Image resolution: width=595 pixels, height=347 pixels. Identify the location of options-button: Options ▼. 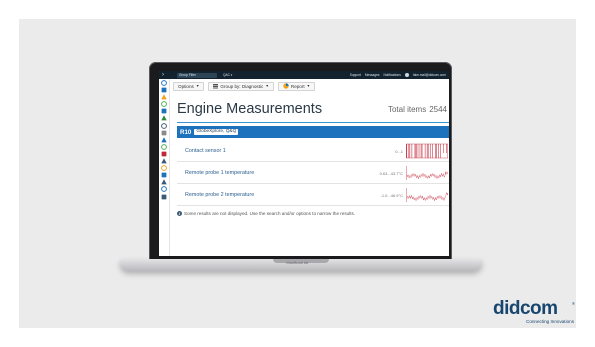
(189, 86).